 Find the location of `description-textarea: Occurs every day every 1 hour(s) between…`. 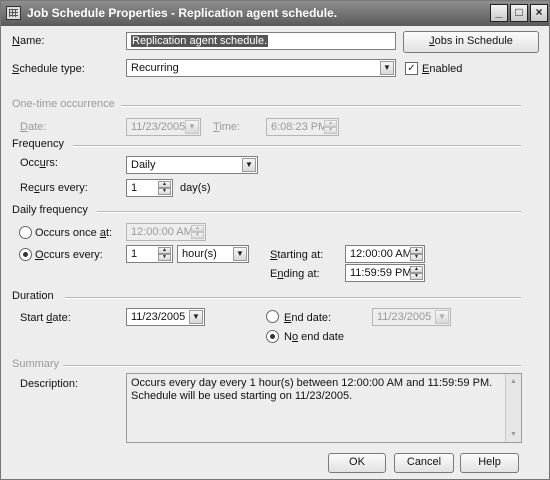

description-textarea: Occurs every day every 1 hour(s) between… is located at coordinates (324, 408).